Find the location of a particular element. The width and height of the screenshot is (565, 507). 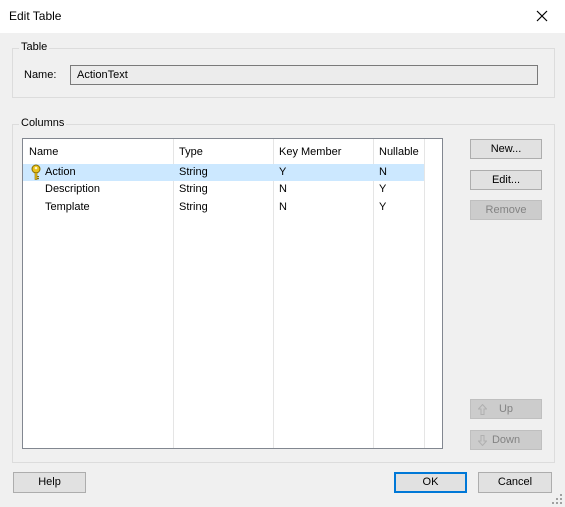

down-button: Down is located at coordinates (506, 440).